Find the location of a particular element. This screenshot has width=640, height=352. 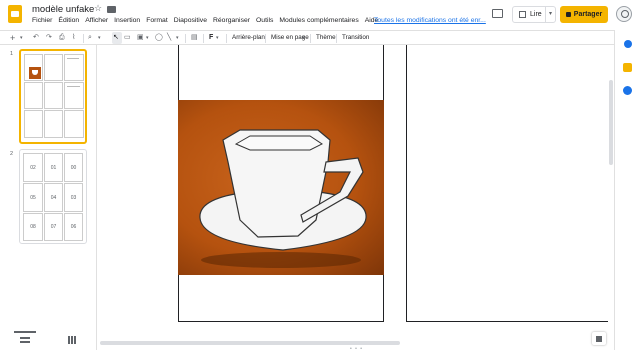

present-dropdown-icon: ▾ is located at coordinates (550, 14).